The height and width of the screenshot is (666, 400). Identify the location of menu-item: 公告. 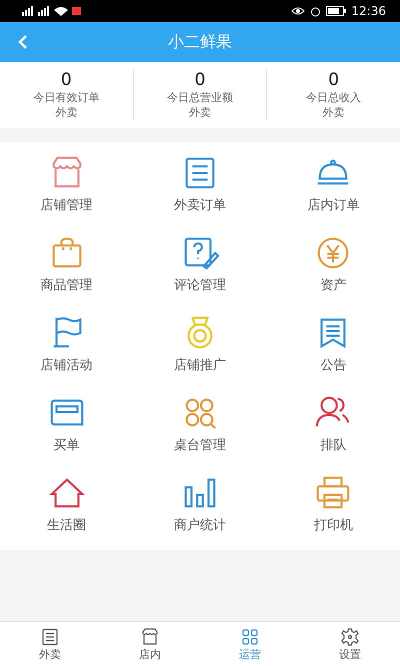
(333, 350).